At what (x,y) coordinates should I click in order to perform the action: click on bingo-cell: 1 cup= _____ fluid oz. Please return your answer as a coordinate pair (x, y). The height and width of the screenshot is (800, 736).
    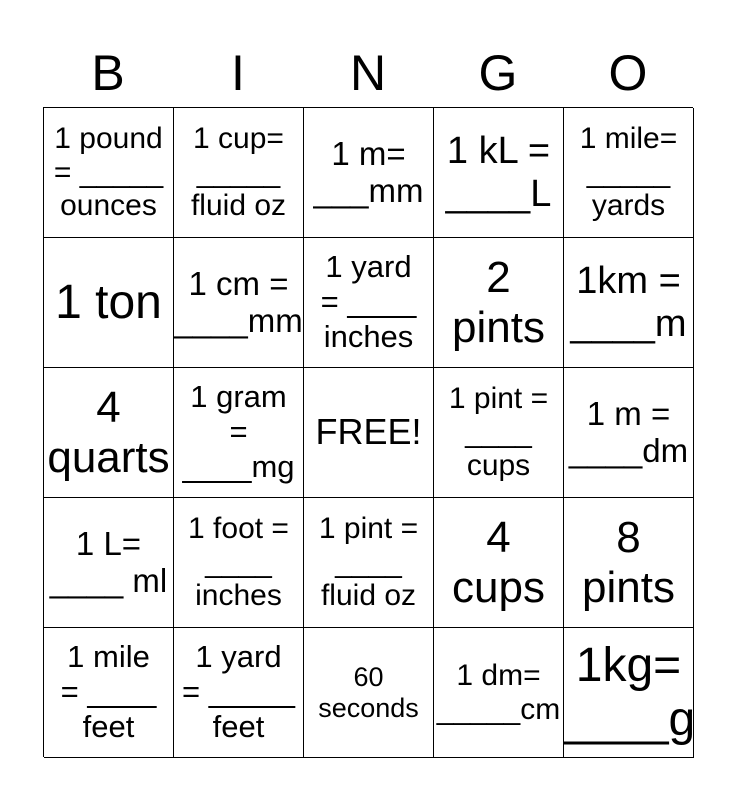
    Looking at the image, I should click on (239, 173).